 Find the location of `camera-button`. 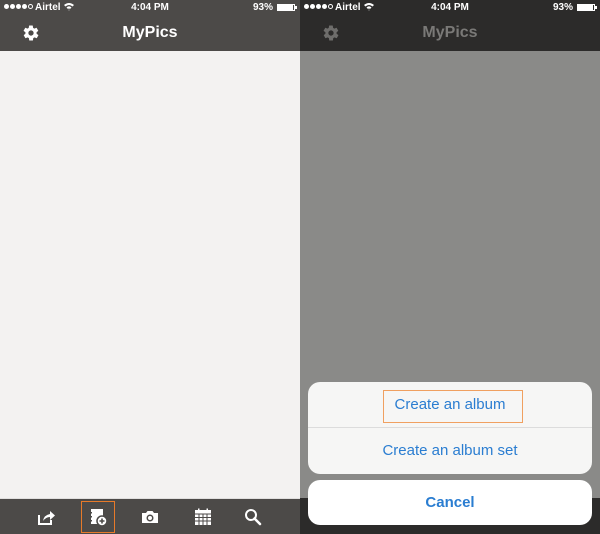

camera-button is located at coordinates (150, 517).